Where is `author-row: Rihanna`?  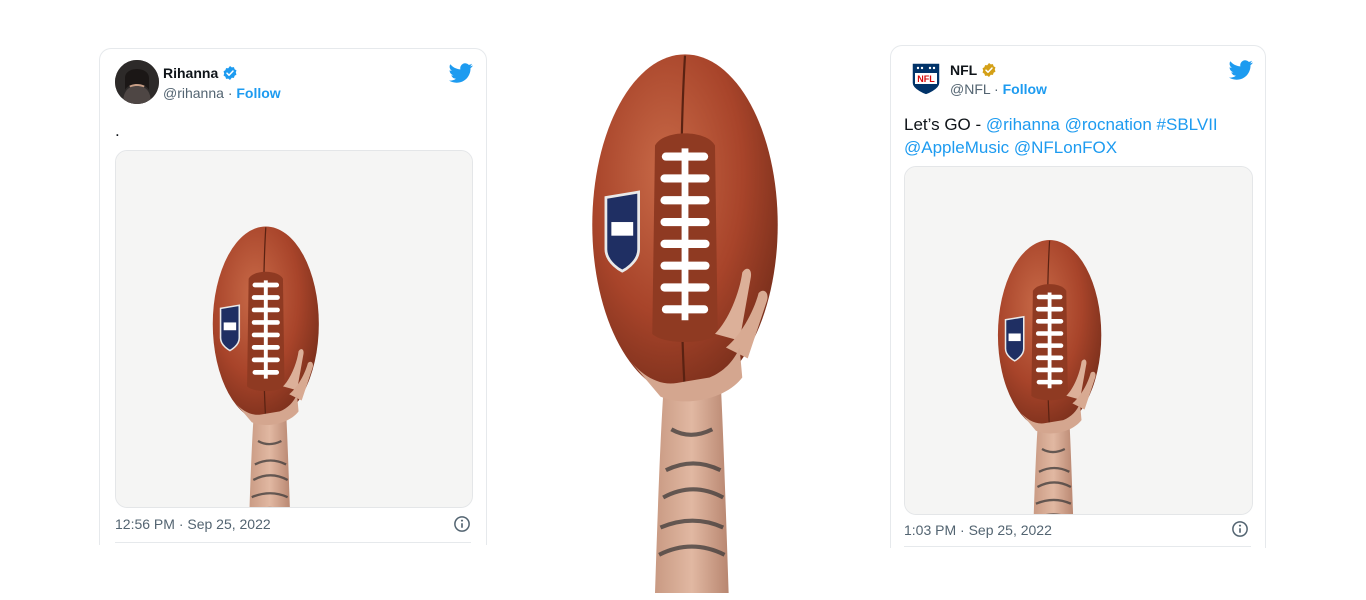 author-row: Rihanna is located at coordinates (200, 73).